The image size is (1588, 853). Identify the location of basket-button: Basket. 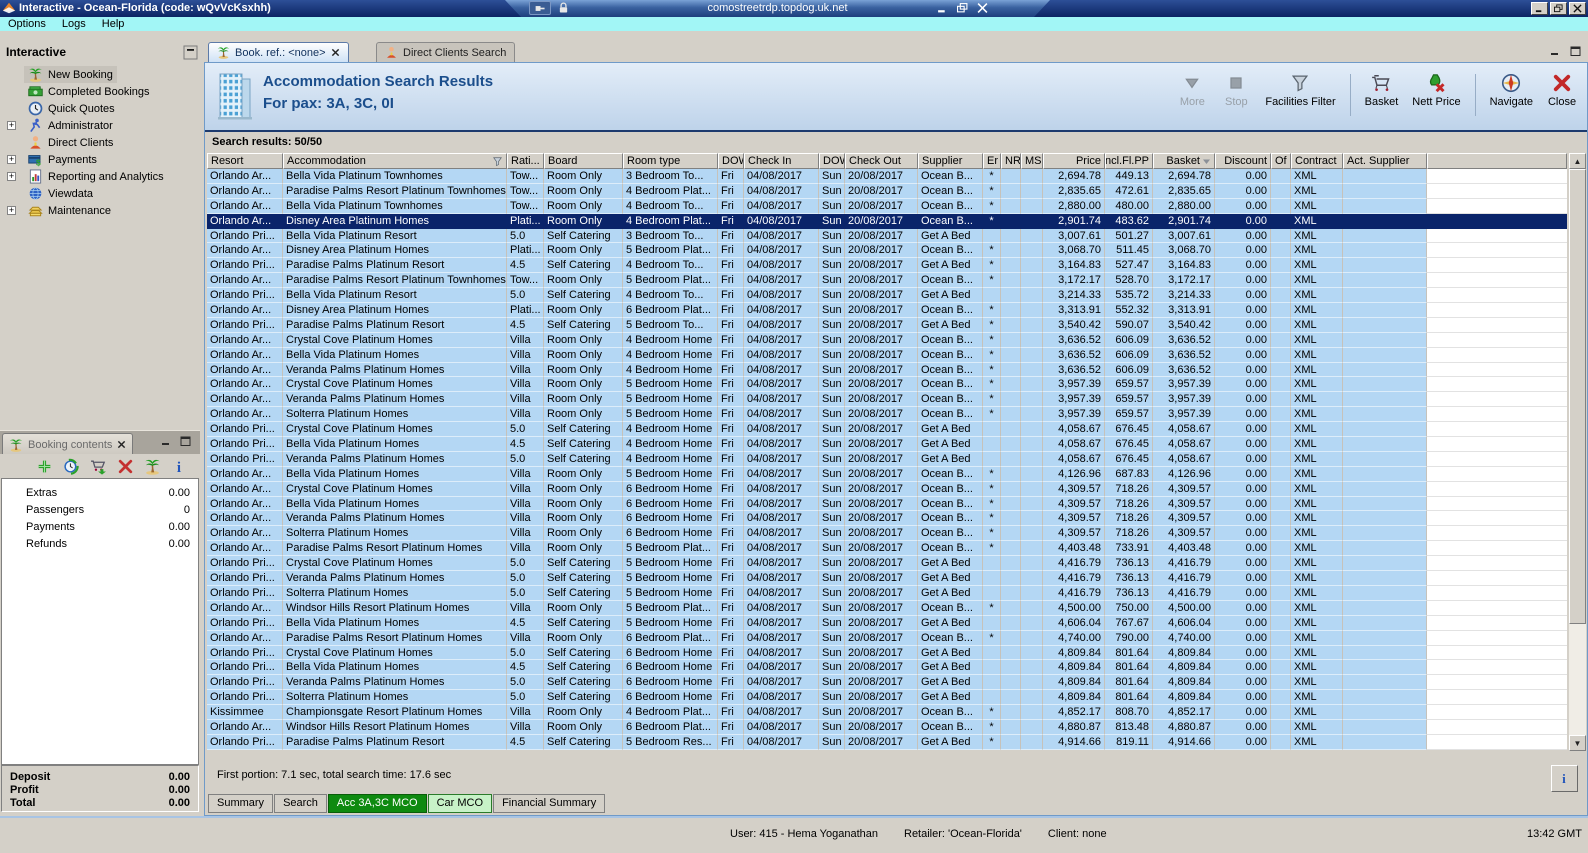
(1381, 90).